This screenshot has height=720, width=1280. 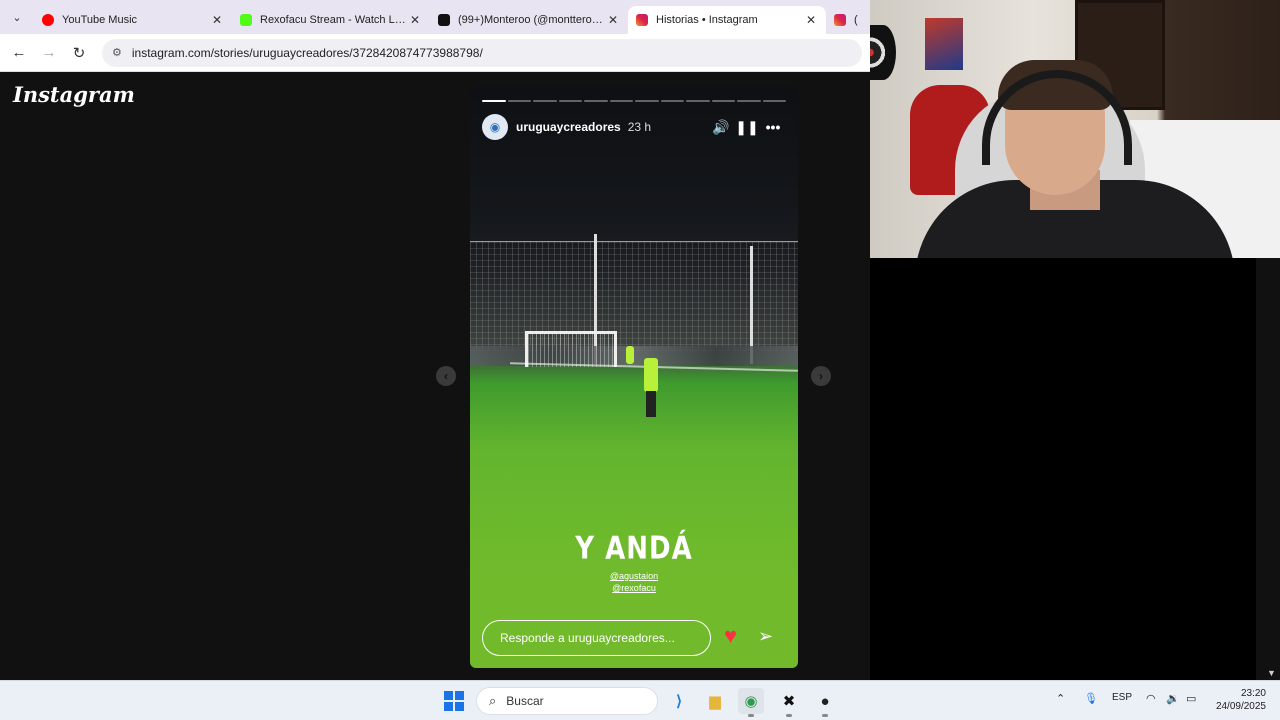 What do you see at coordinates (100, 20) in the screenshot?
I see `tab-title: YouTube Music` at bounding box center [100, 20].